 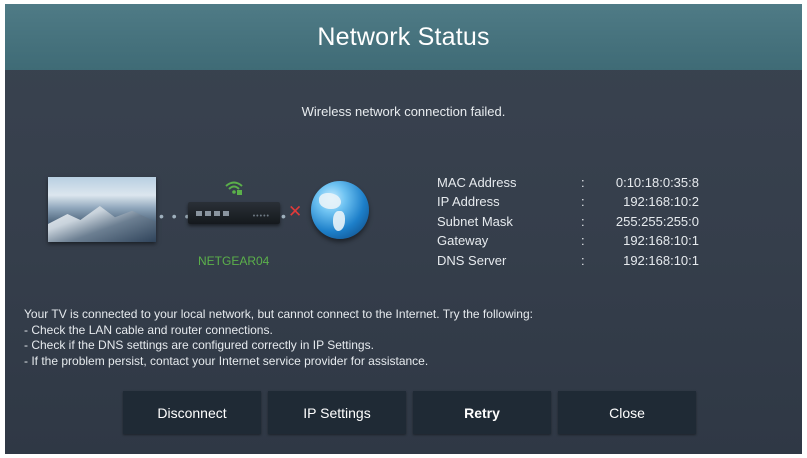 What do you see at coordinates (568, 203) in the screenshot?
I see `info-row-ip: IP Address : 192:168:10:2` at bounding box center [568, 203].